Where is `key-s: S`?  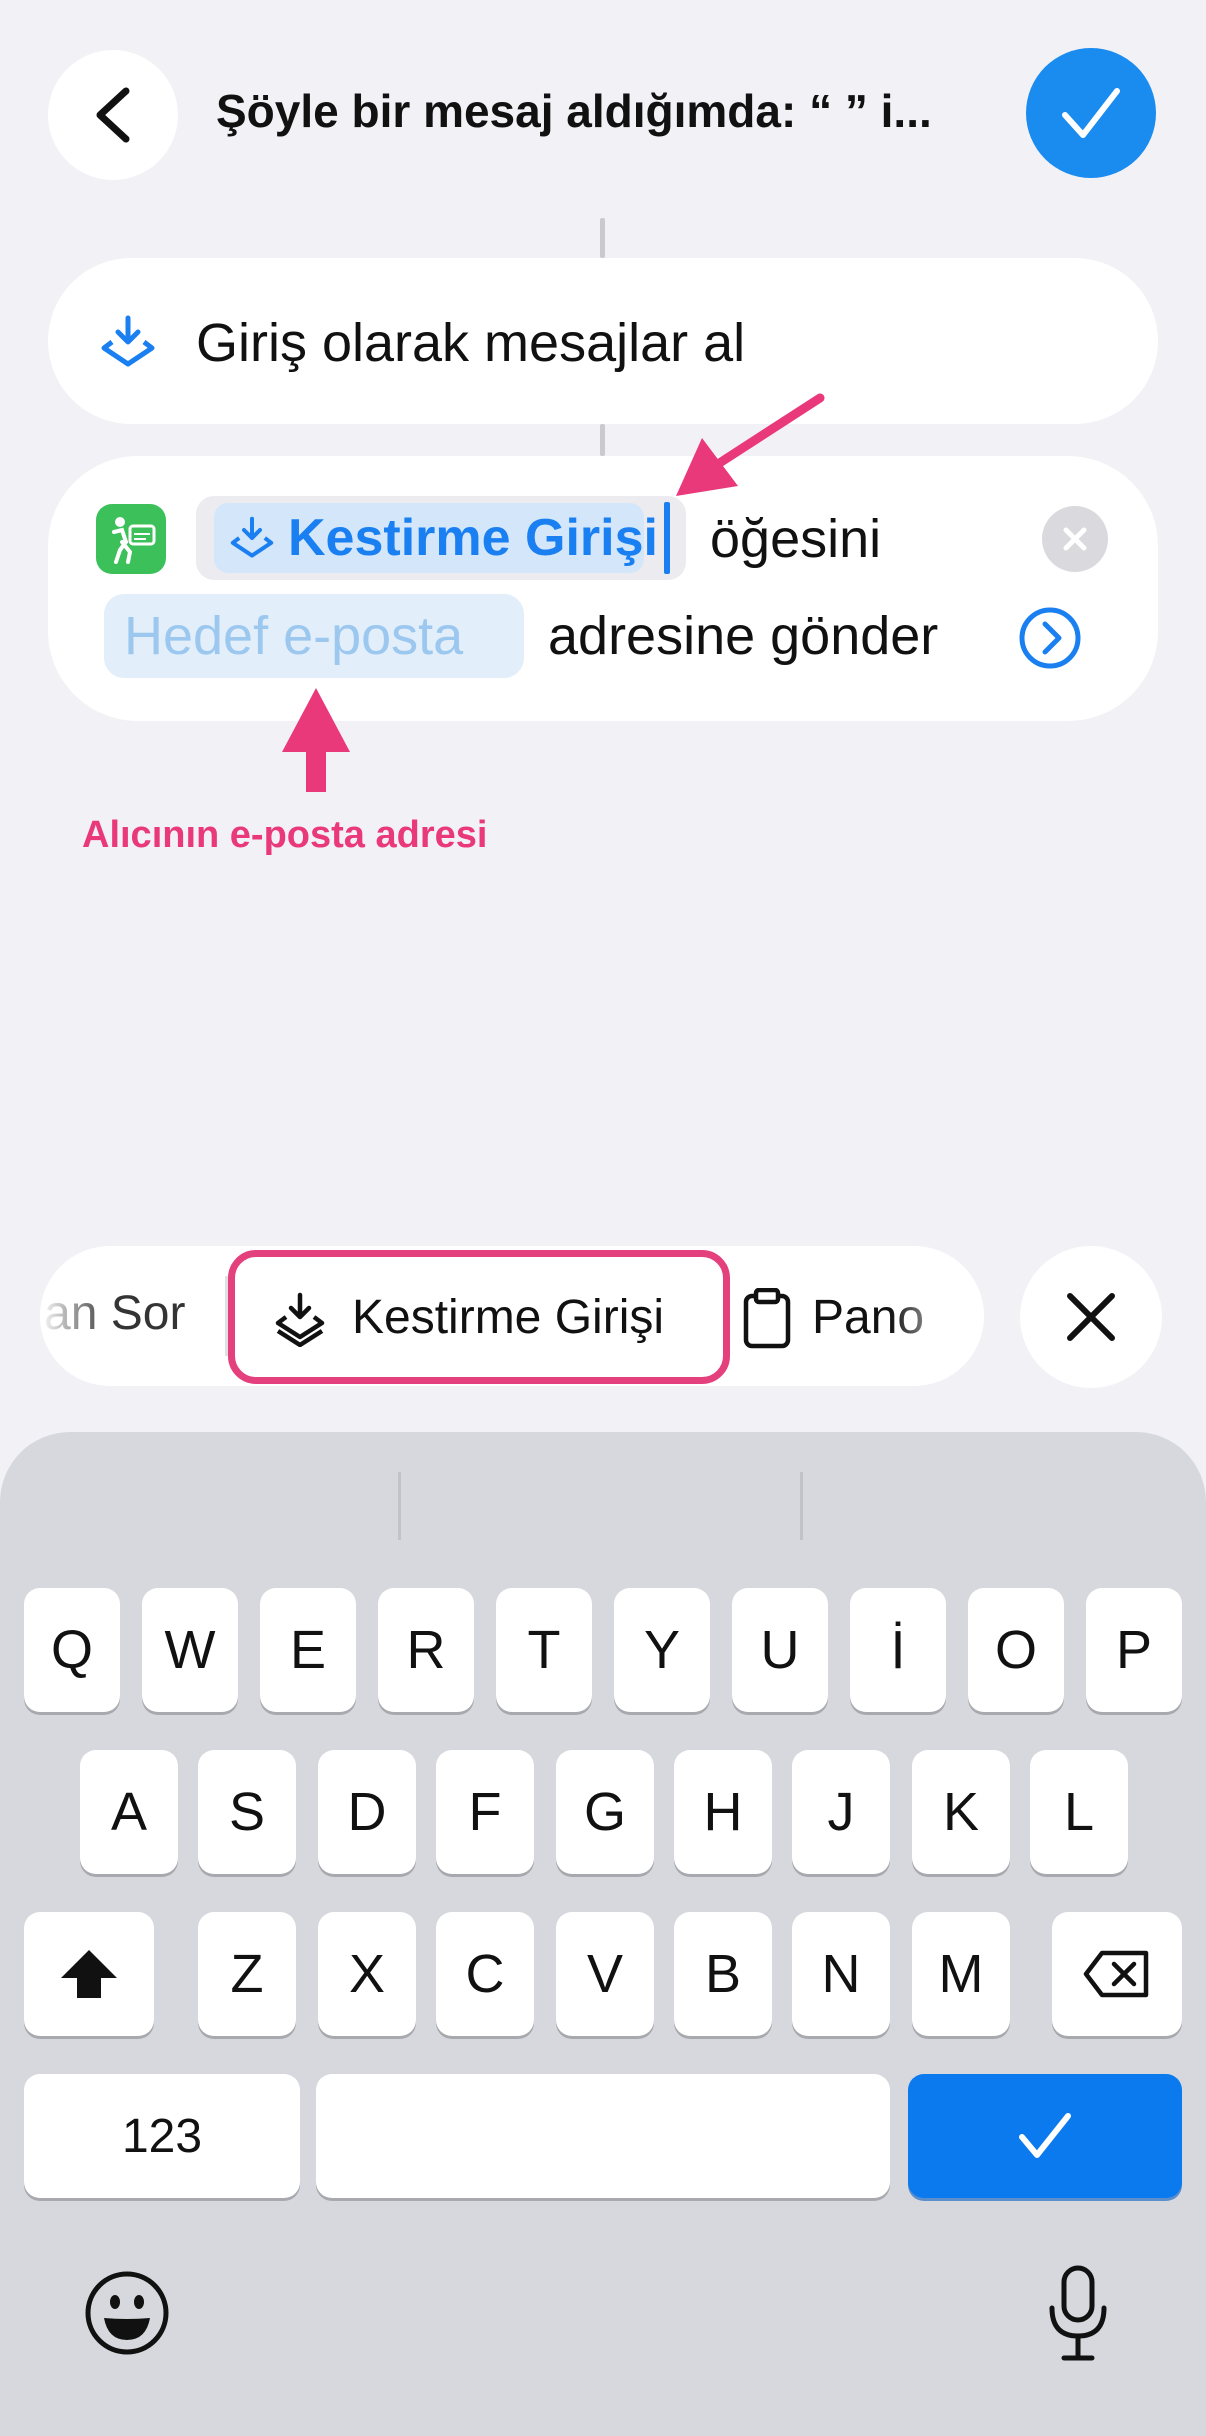 key-s: S is located at coordinates (247, 1812).